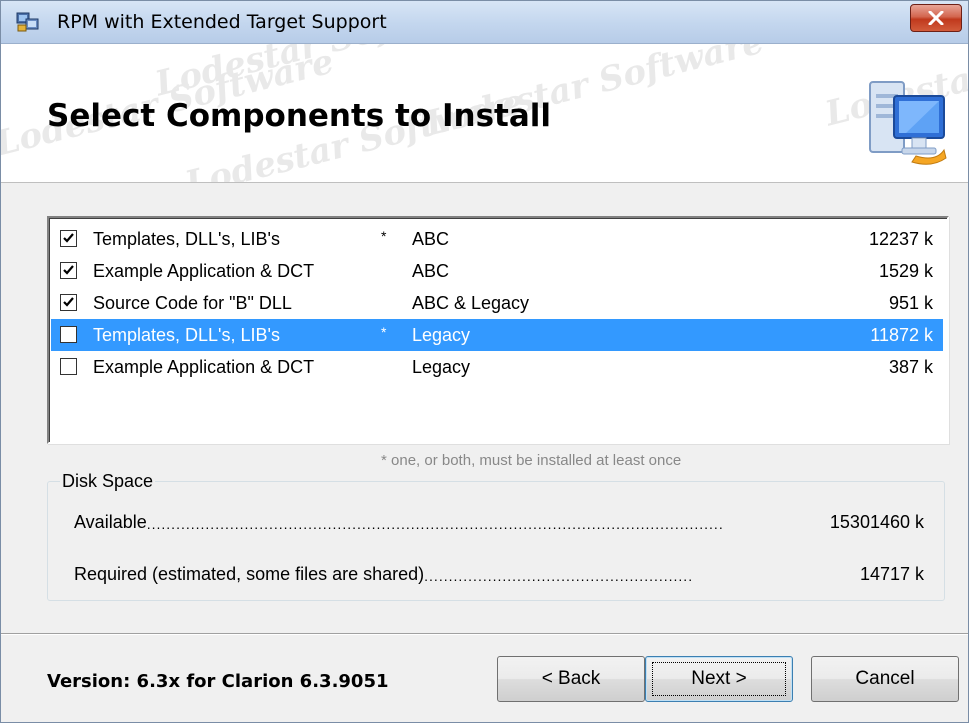 This screenshot has height=723, width=969. Describe the element at coordinates (497, 335) in the screenshot. I see `component-row-legacy-templates: Templates, DLL's, LIB's * Legacy 11872 k` at that location.